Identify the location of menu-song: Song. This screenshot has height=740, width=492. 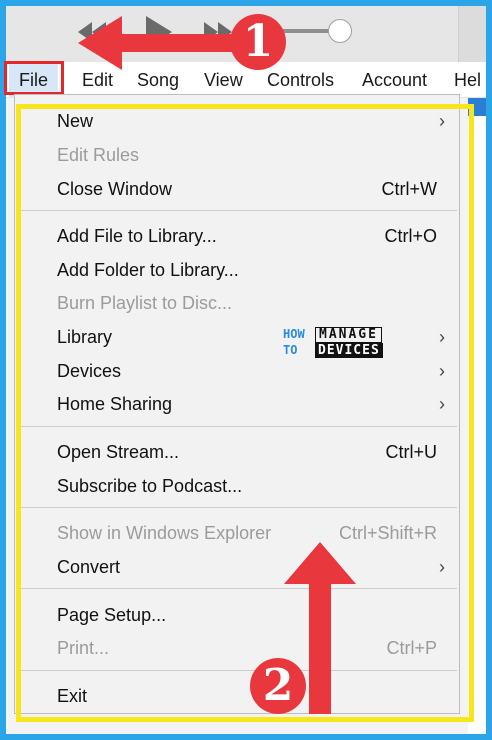
(158, 80).